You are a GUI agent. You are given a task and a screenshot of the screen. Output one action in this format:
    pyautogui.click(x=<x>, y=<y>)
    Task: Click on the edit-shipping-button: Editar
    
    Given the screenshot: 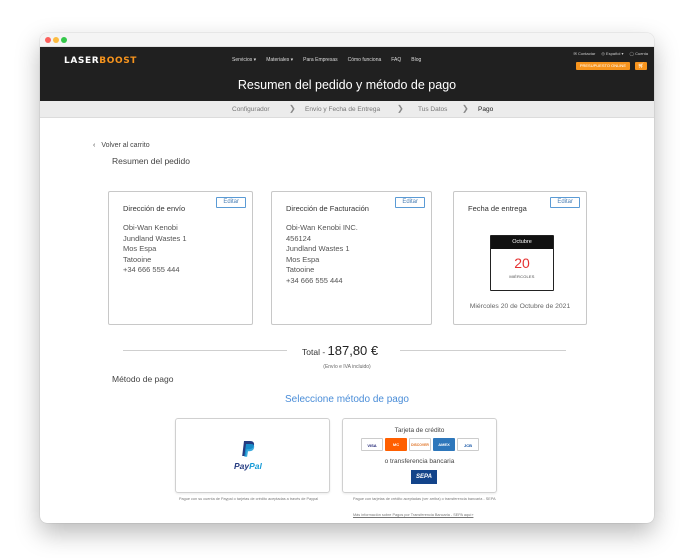 What is the action you would take?
    pyautogui.click(x=231, y=202)
    